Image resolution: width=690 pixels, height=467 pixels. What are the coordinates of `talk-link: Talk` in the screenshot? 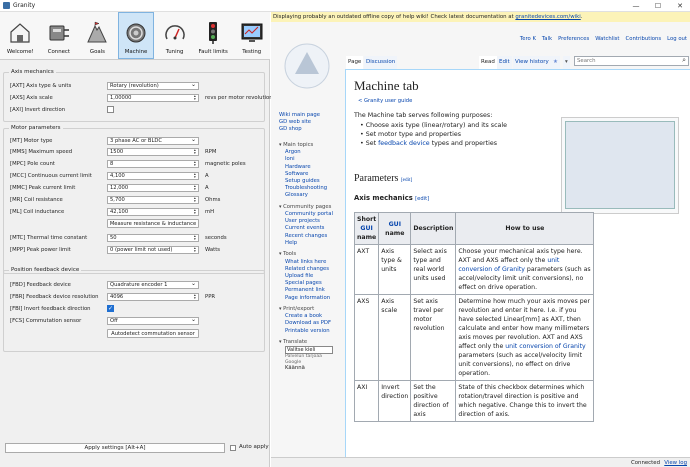 It's located at (547, 39).